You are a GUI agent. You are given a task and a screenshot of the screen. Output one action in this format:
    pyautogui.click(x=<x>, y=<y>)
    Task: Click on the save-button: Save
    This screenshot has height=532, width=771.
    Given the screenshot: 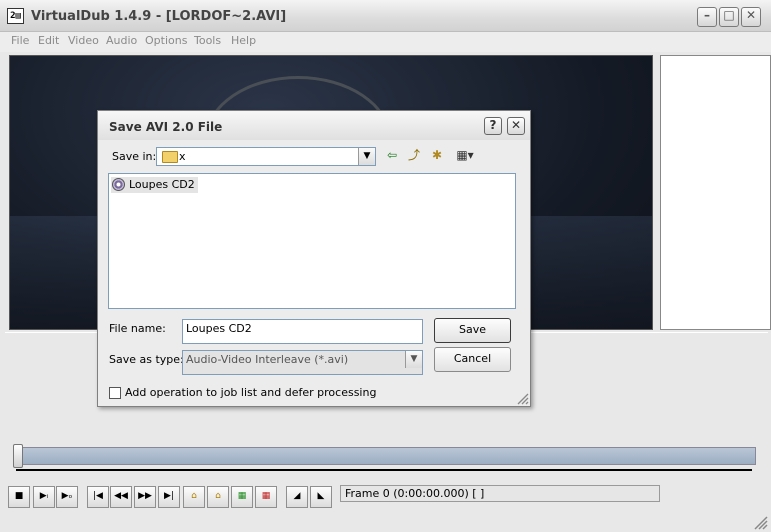 What is the action you would take?
    pyautogui.click(x=472, y=330)
    